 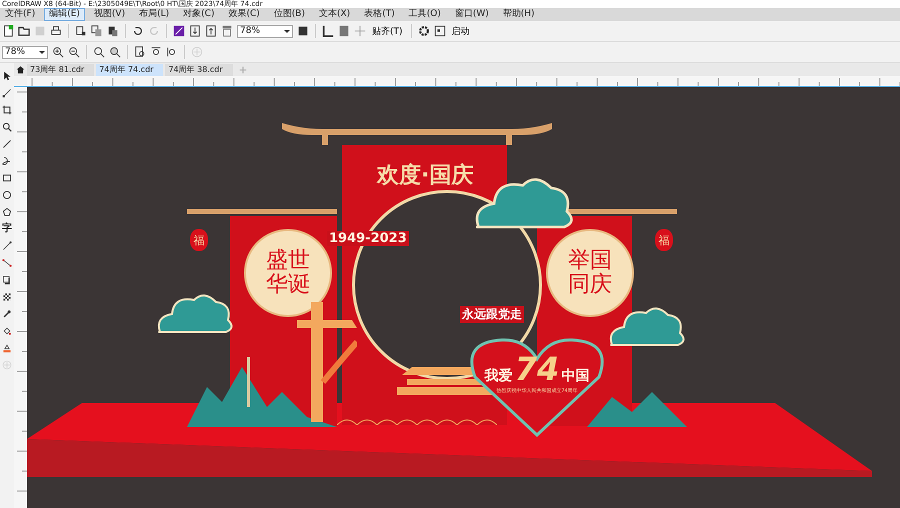 What do you see at coordinates (335, 14) in the screenshot?
I see `menu-item: 文本(X)` at bounding box center [335, 14].